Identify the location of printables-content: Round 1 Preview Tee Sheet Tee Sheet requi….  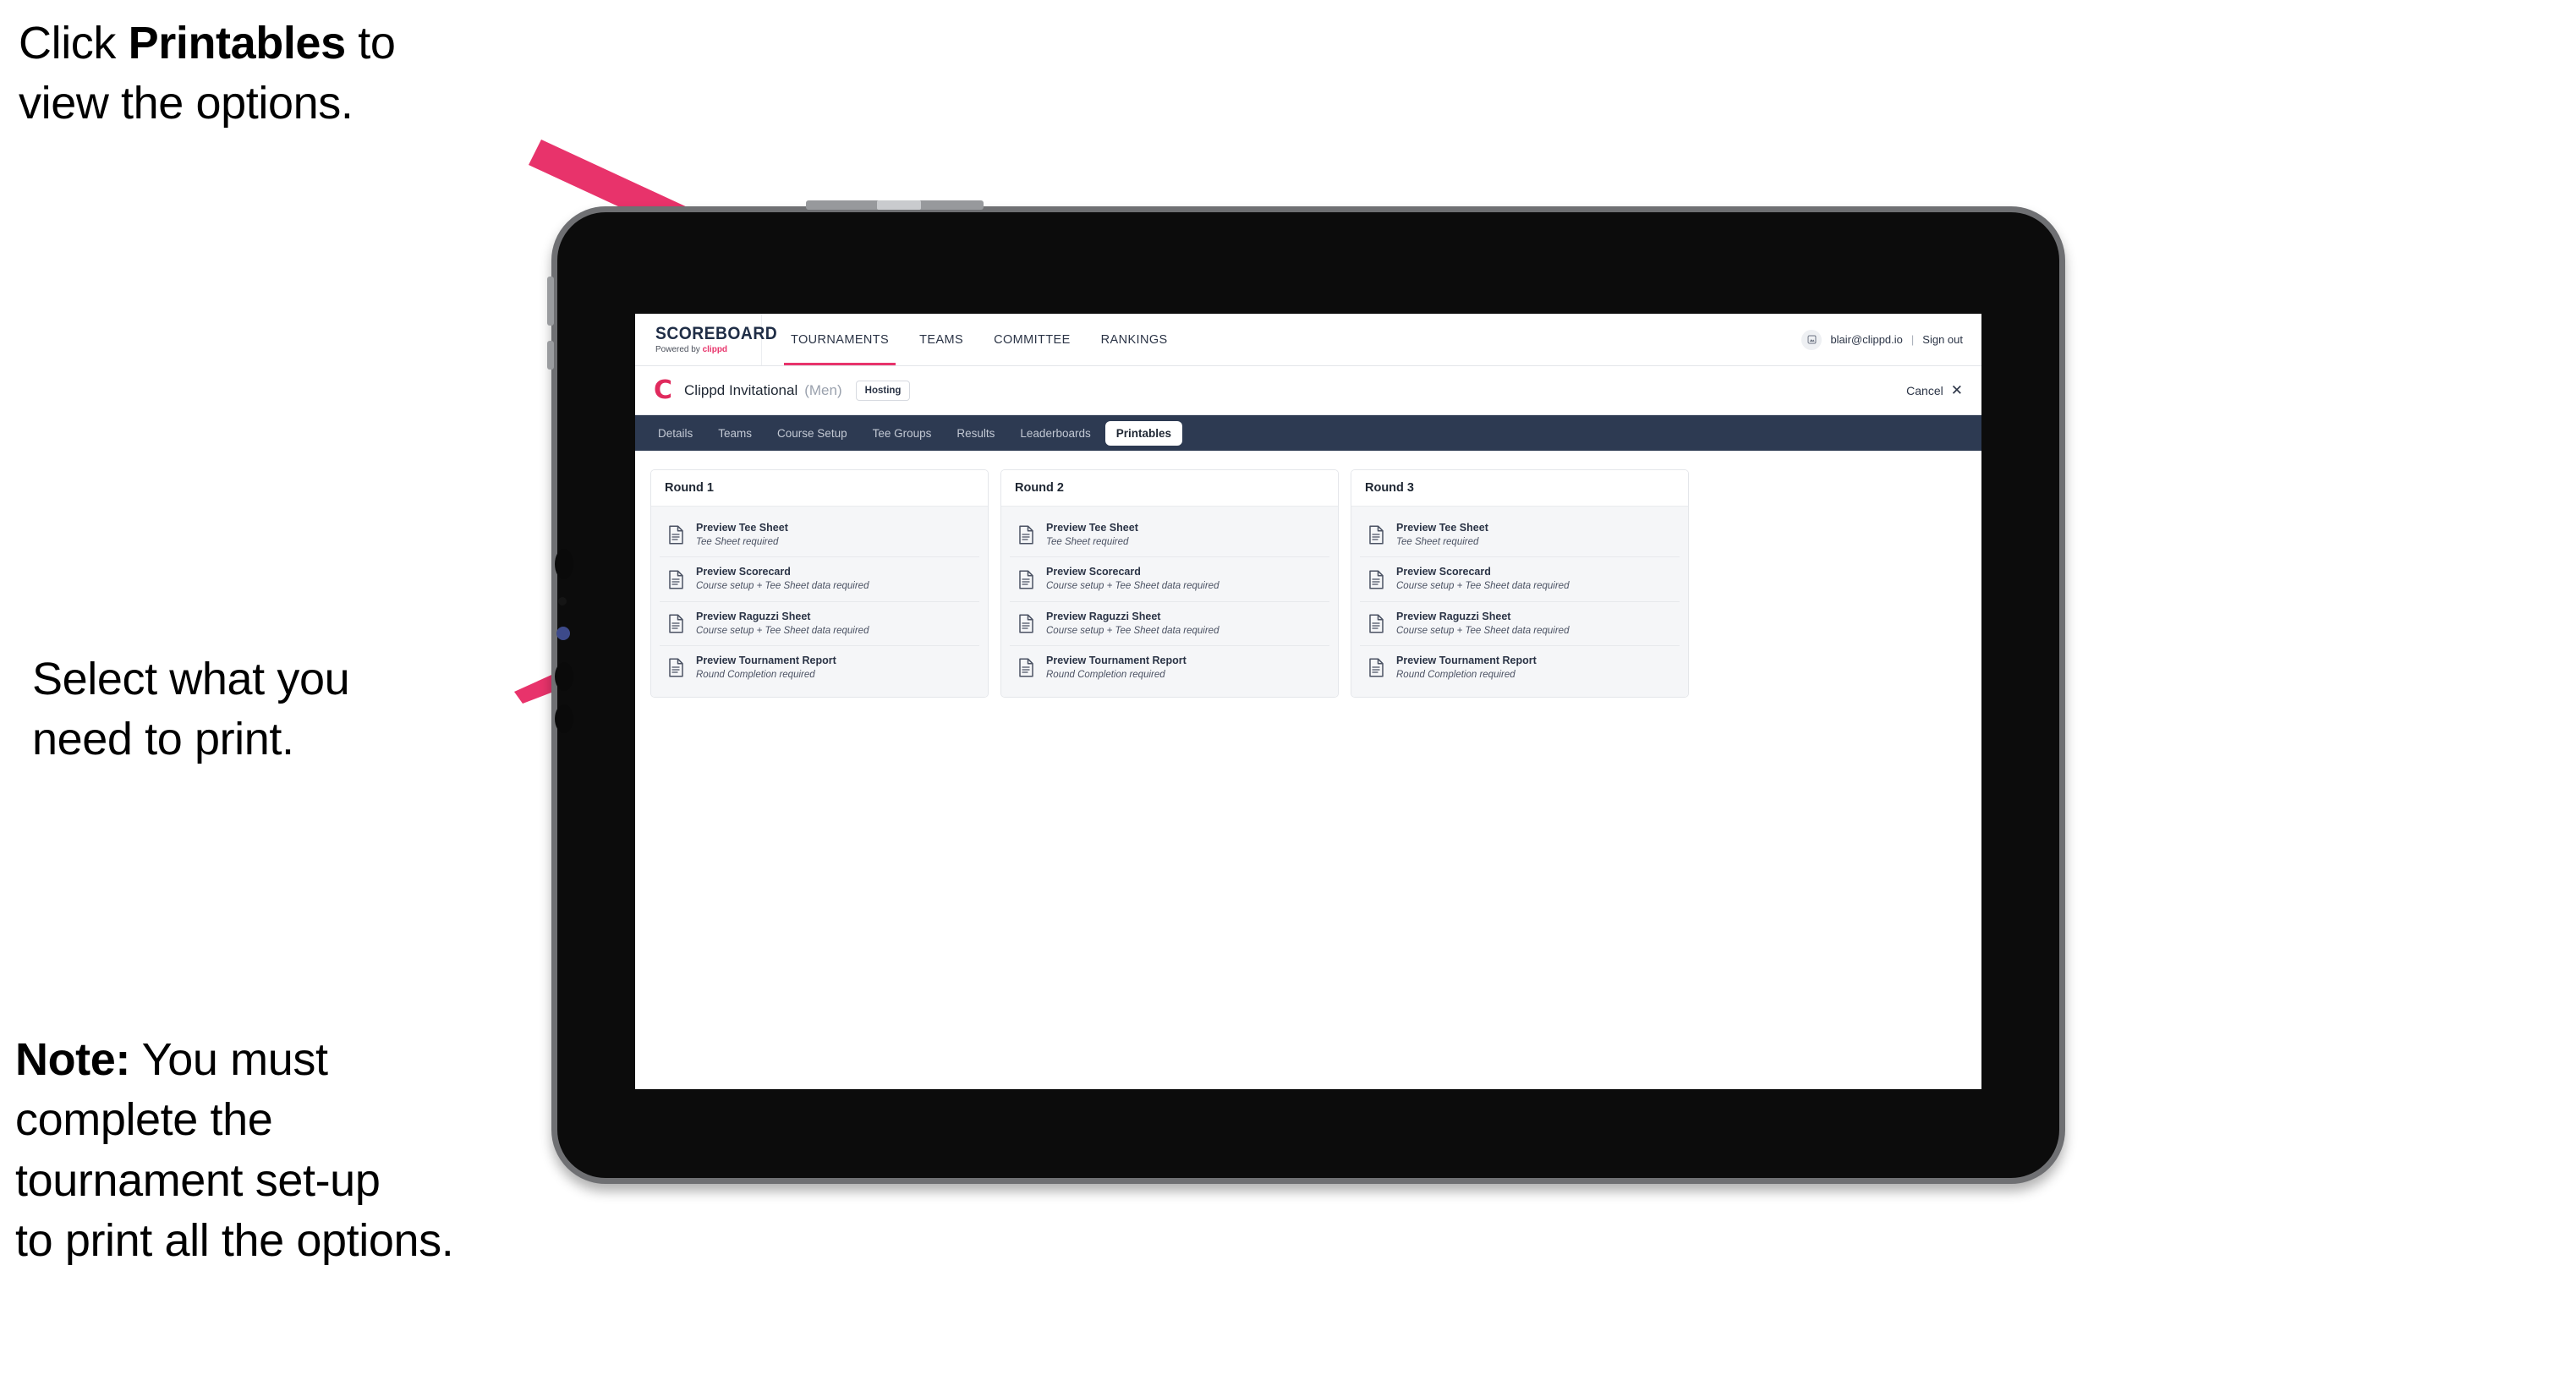
(1308, 583).